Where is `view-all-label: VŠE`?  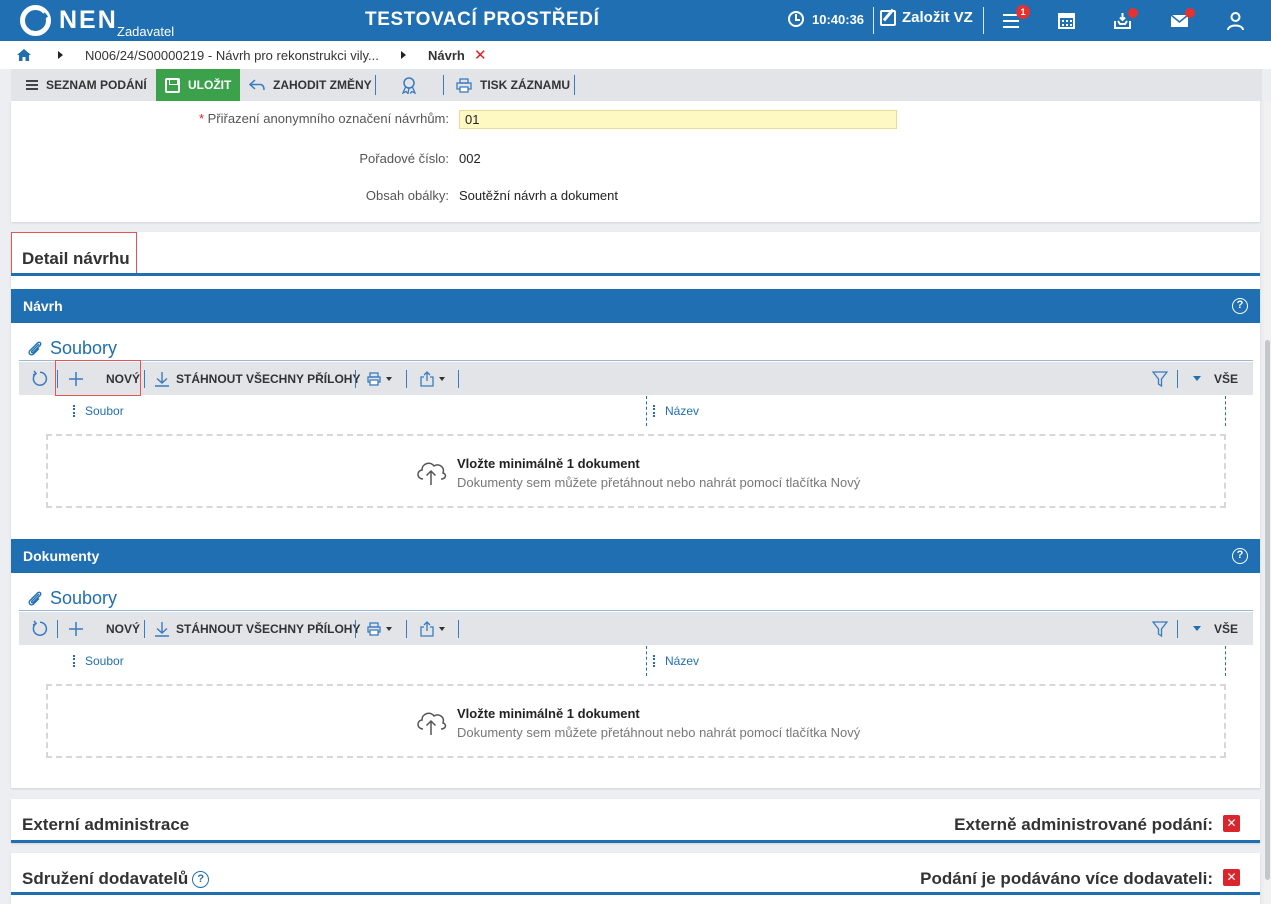 view-all-label: VŠE is located at coordinates (1226, 628).